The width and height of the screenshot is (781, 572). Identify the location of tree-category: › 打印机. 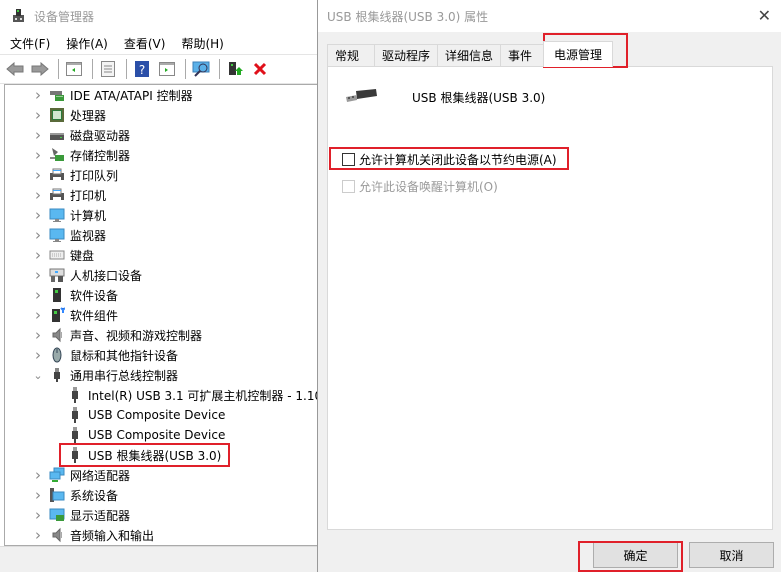
(162, 195).